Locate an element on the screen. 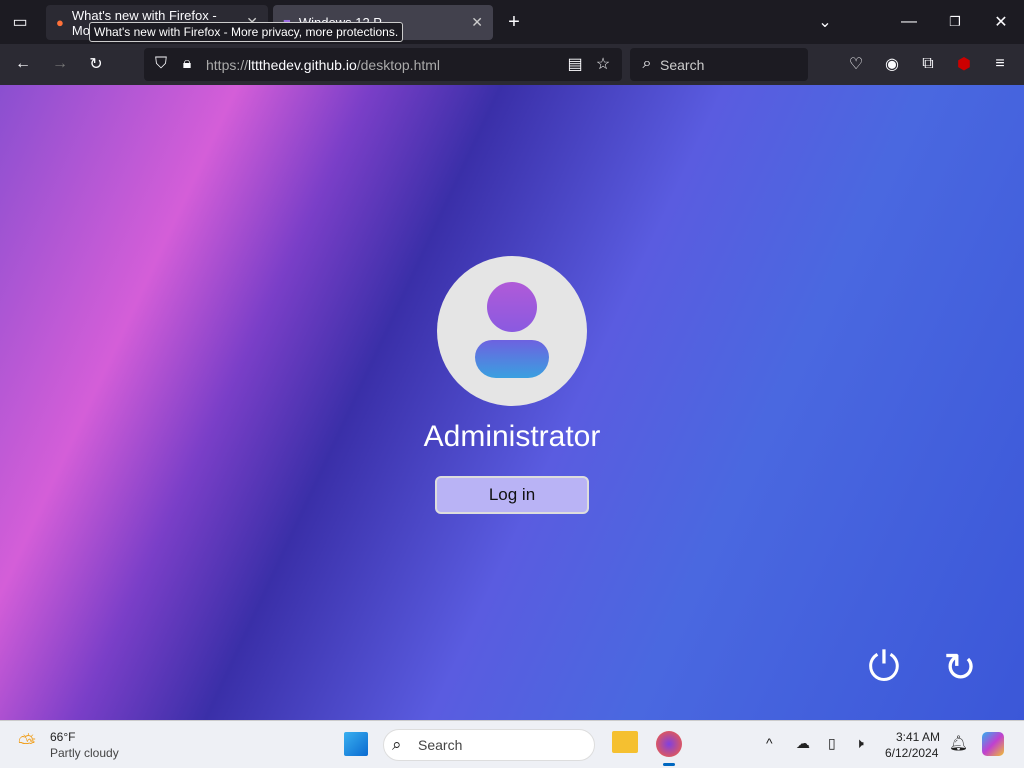  search-placeholder: Search is located at coordinates (682, 64).